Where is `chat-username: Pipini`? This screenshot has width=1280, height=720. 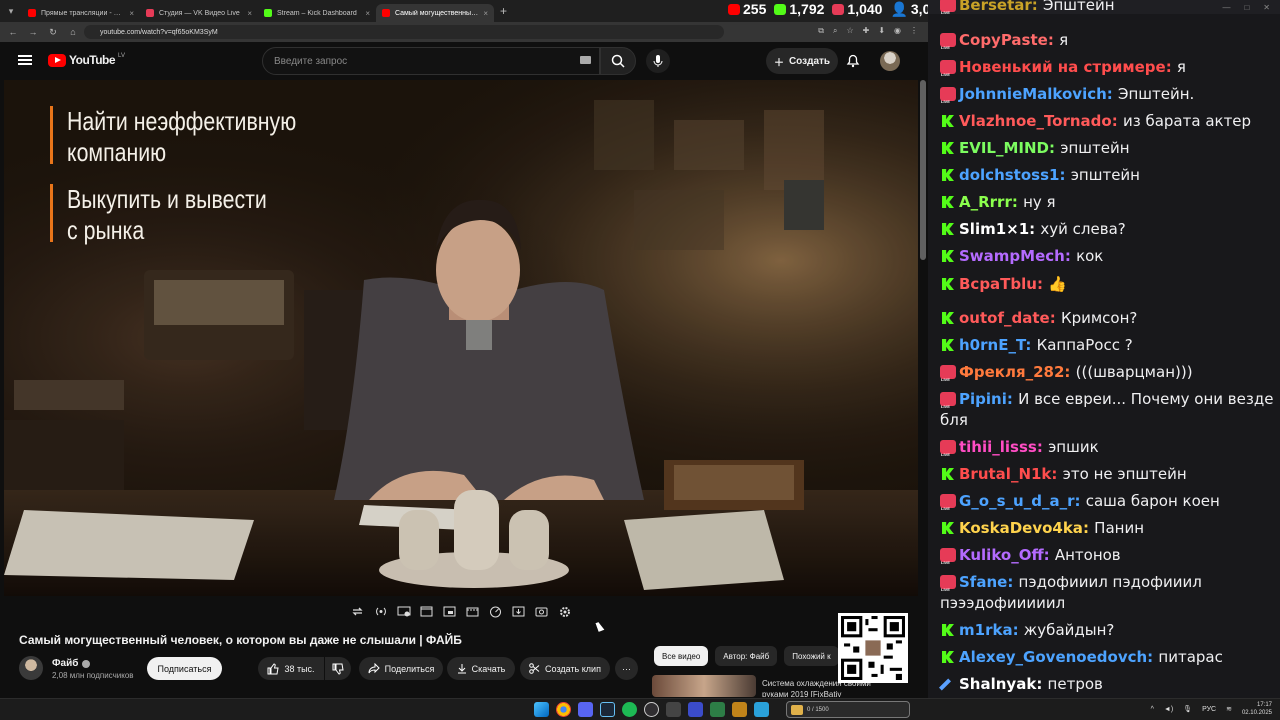
chat-username: Pipini is located at coordinates (983, 399).